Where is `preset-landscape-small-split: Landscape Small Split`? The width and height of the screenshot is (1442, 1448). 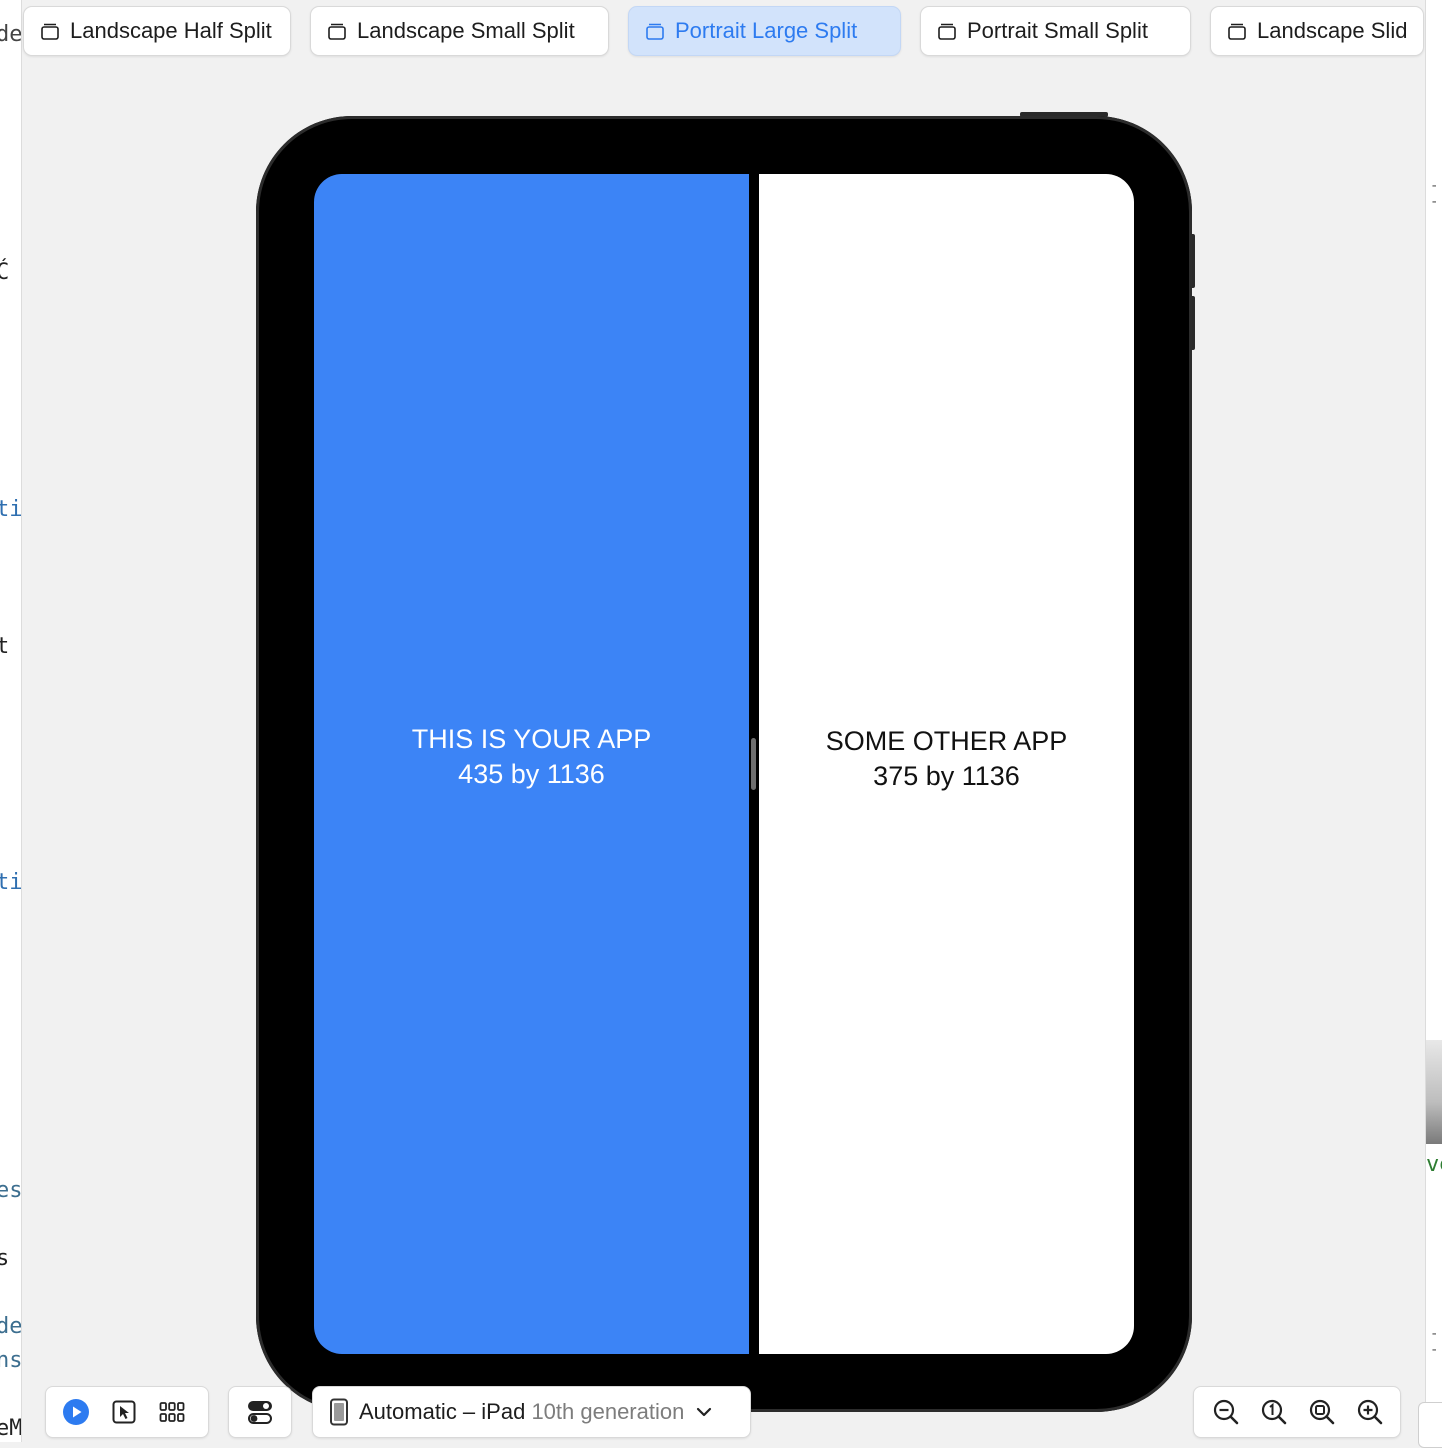
preset-landscape-small-split: Landscape Small Split is located at coordinates (459, 31).